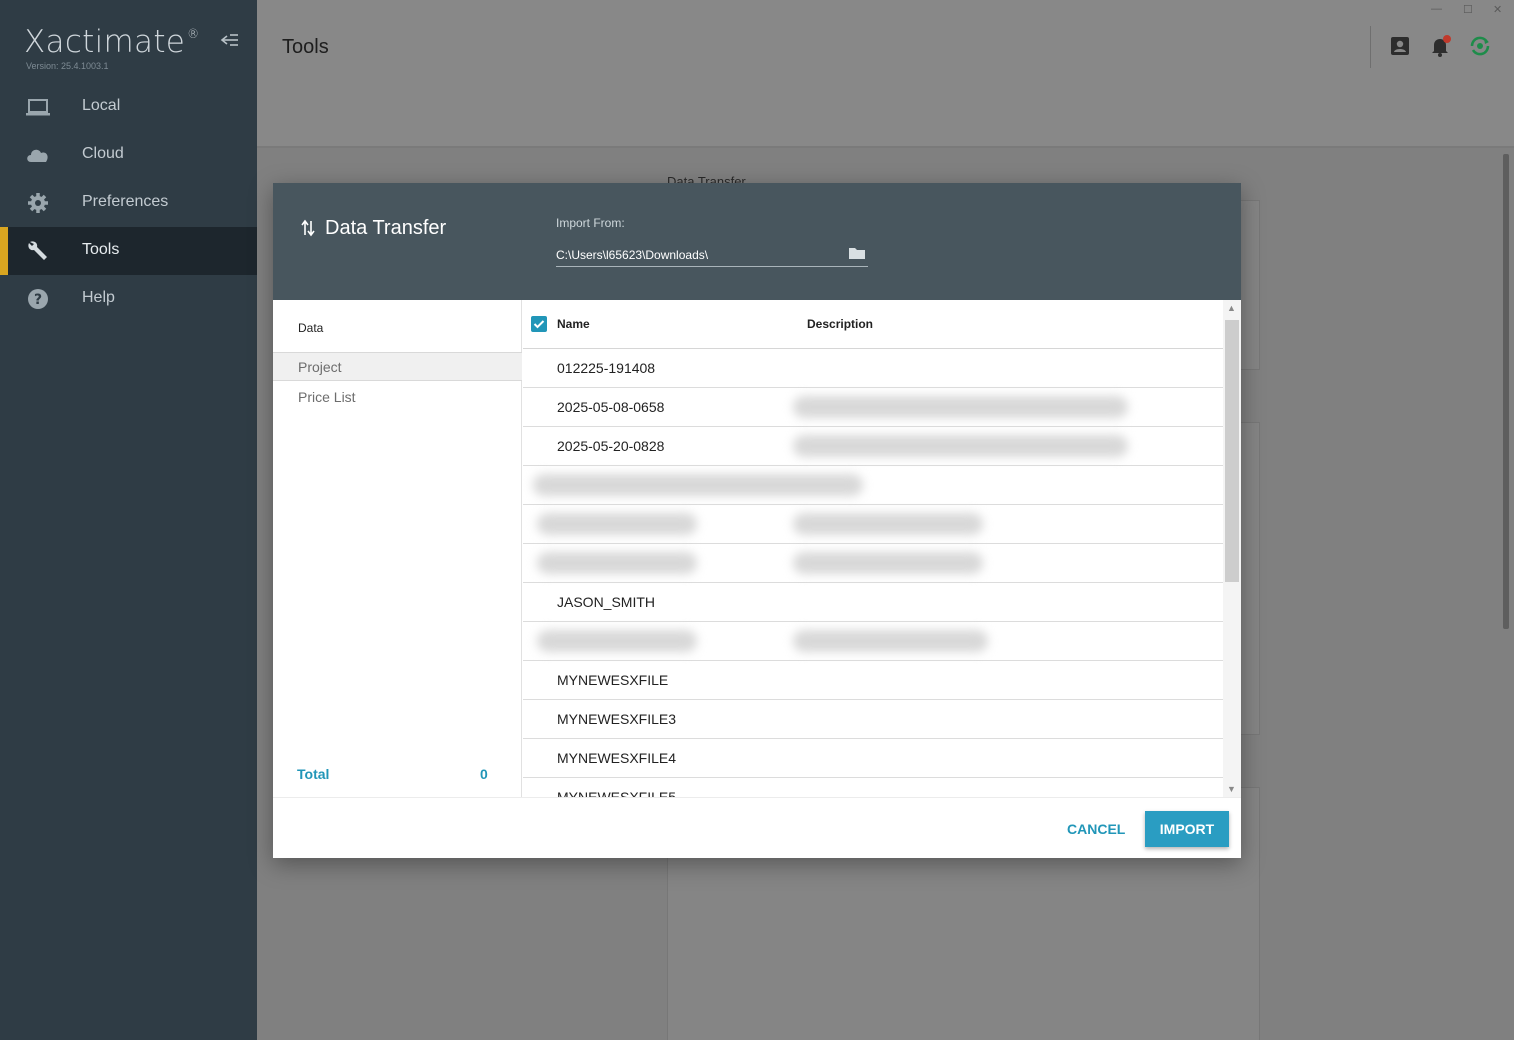 The height and width of the screenshot is (1040, 1514). Describe the element at coordinates (1497, 9) in the screenshot. I see `close-window-icon: ✕` at that location.